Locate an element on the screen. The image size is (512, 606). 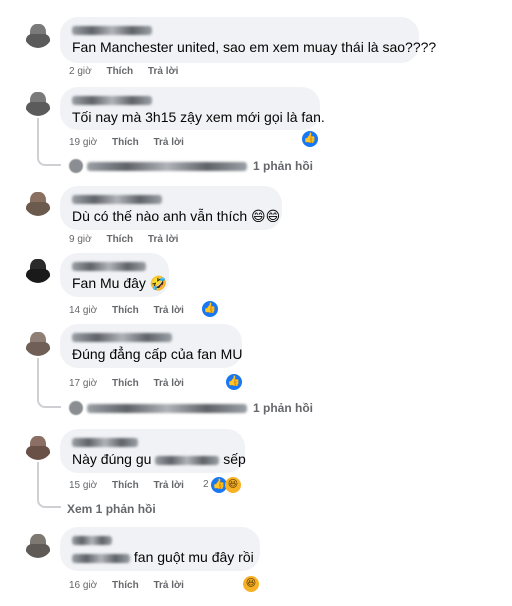
comment-bubble: Này đúng gu sếp is located at coordinates (153, 451).